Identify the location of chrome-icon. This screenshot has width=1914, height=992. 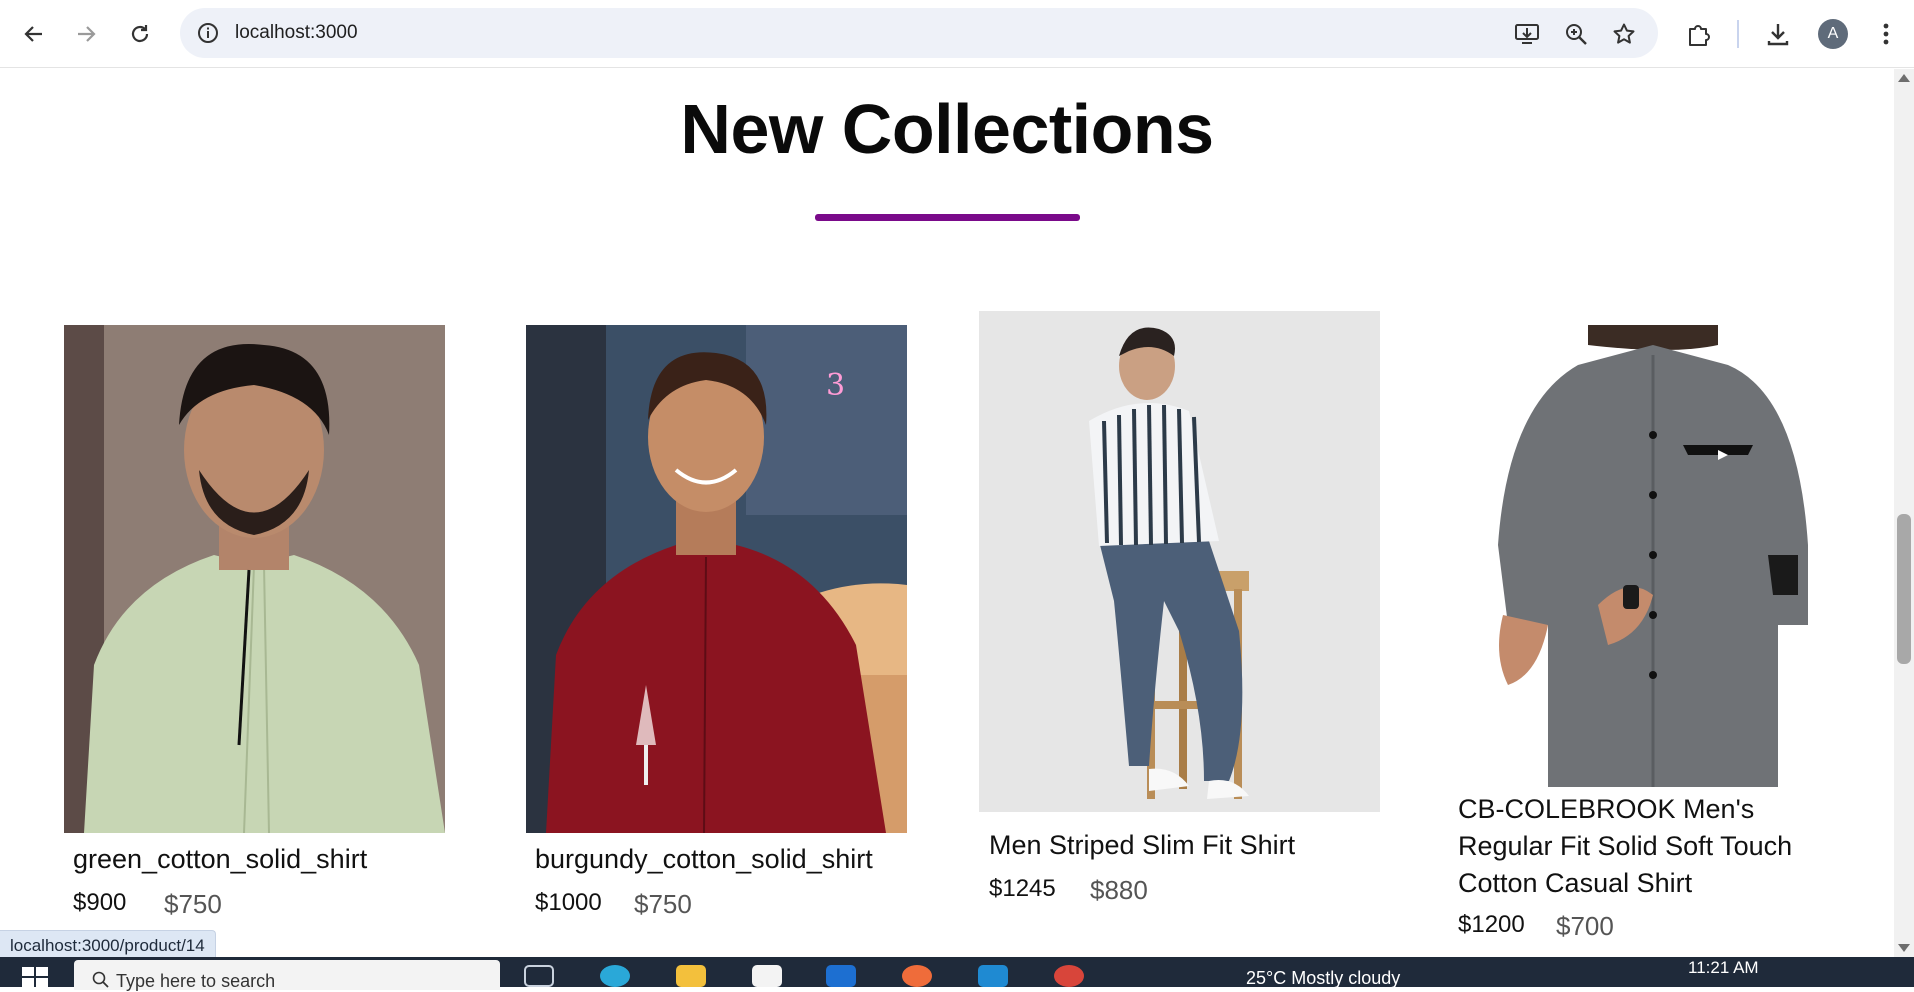
(1069, 976).